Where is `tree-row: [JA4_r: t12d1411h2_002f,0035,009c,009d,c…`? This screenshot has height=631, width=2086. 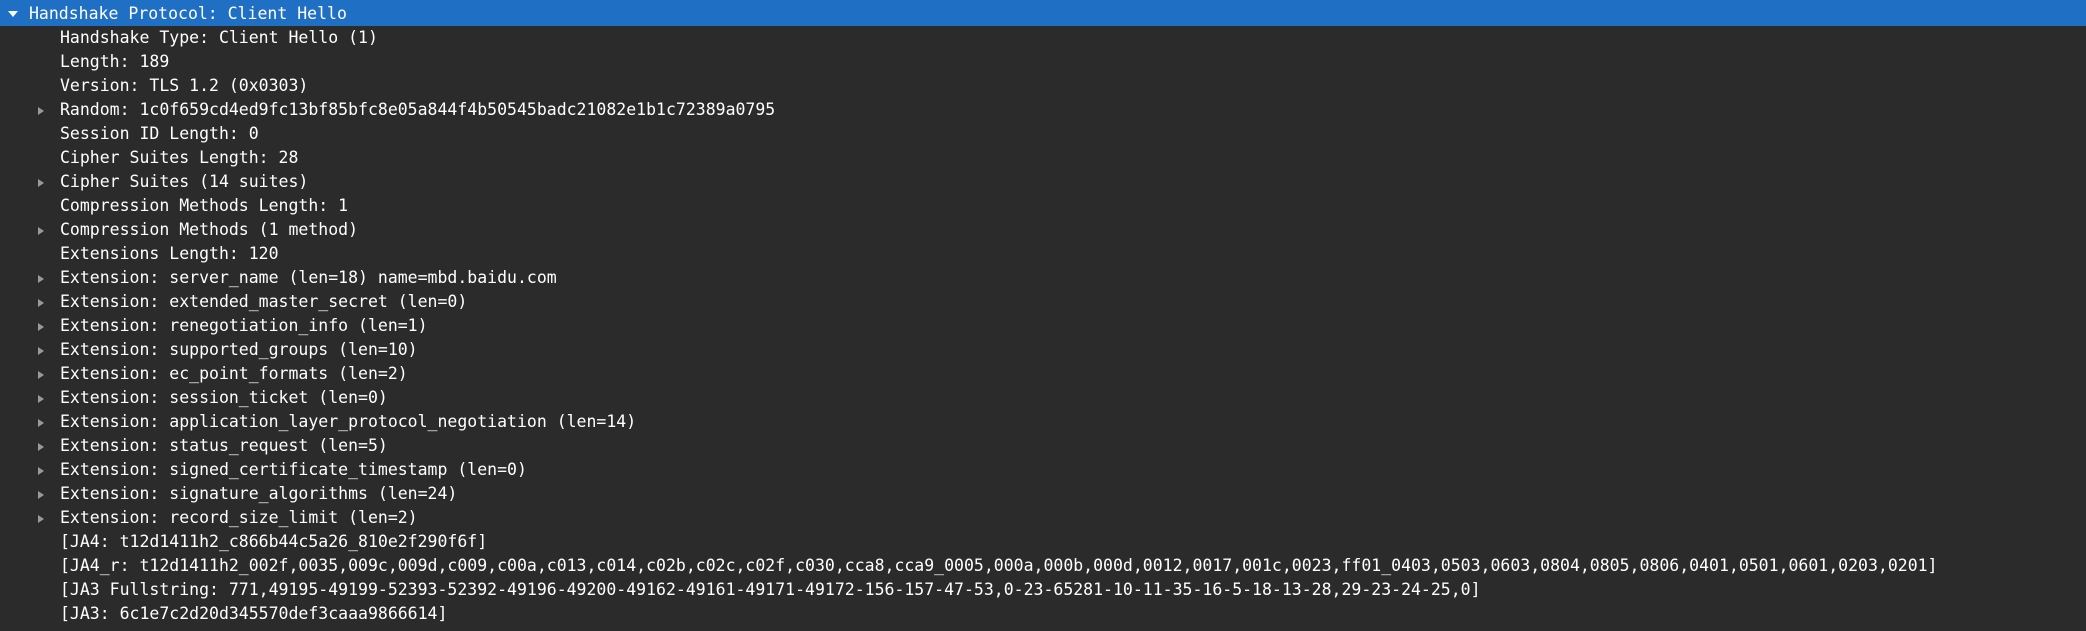
tree-row: [JA4_r: t12d1411h2_002f,0035,009c,009d,c… is located at coordinates (1043, 566).